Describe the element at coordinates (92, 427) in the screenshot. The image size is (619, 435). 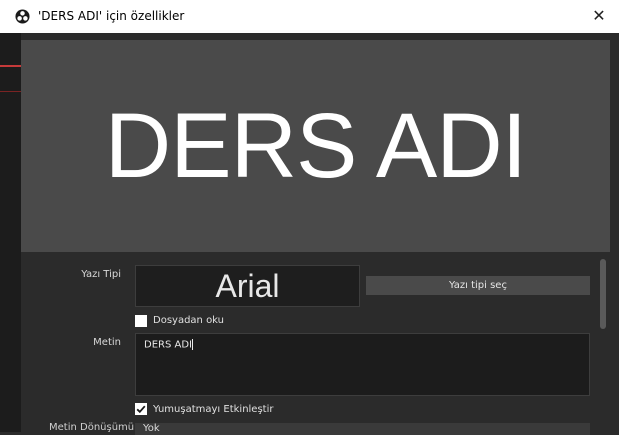
I see `text-transform-label: Metin Dönüşümü` at that location.